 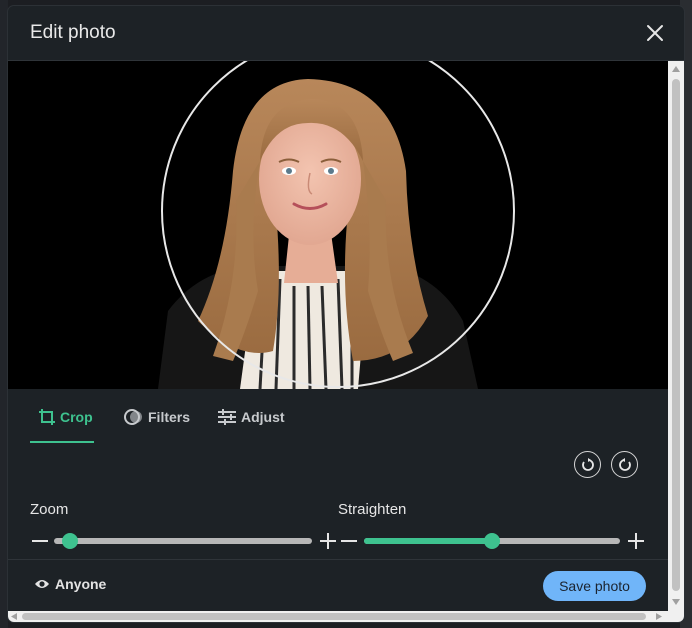 I want to click on zoom-increase-button, so click(x=328, y=541).